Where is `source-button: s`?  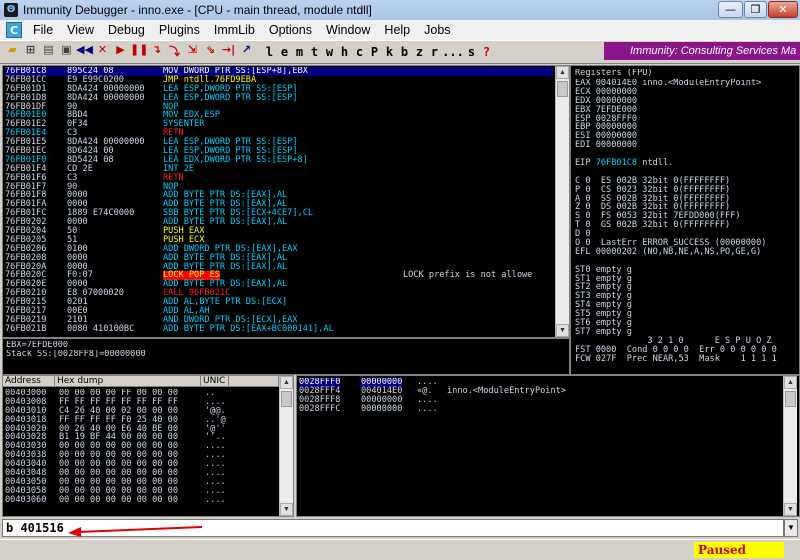
source-button: s is located at coordinates (471, 52).